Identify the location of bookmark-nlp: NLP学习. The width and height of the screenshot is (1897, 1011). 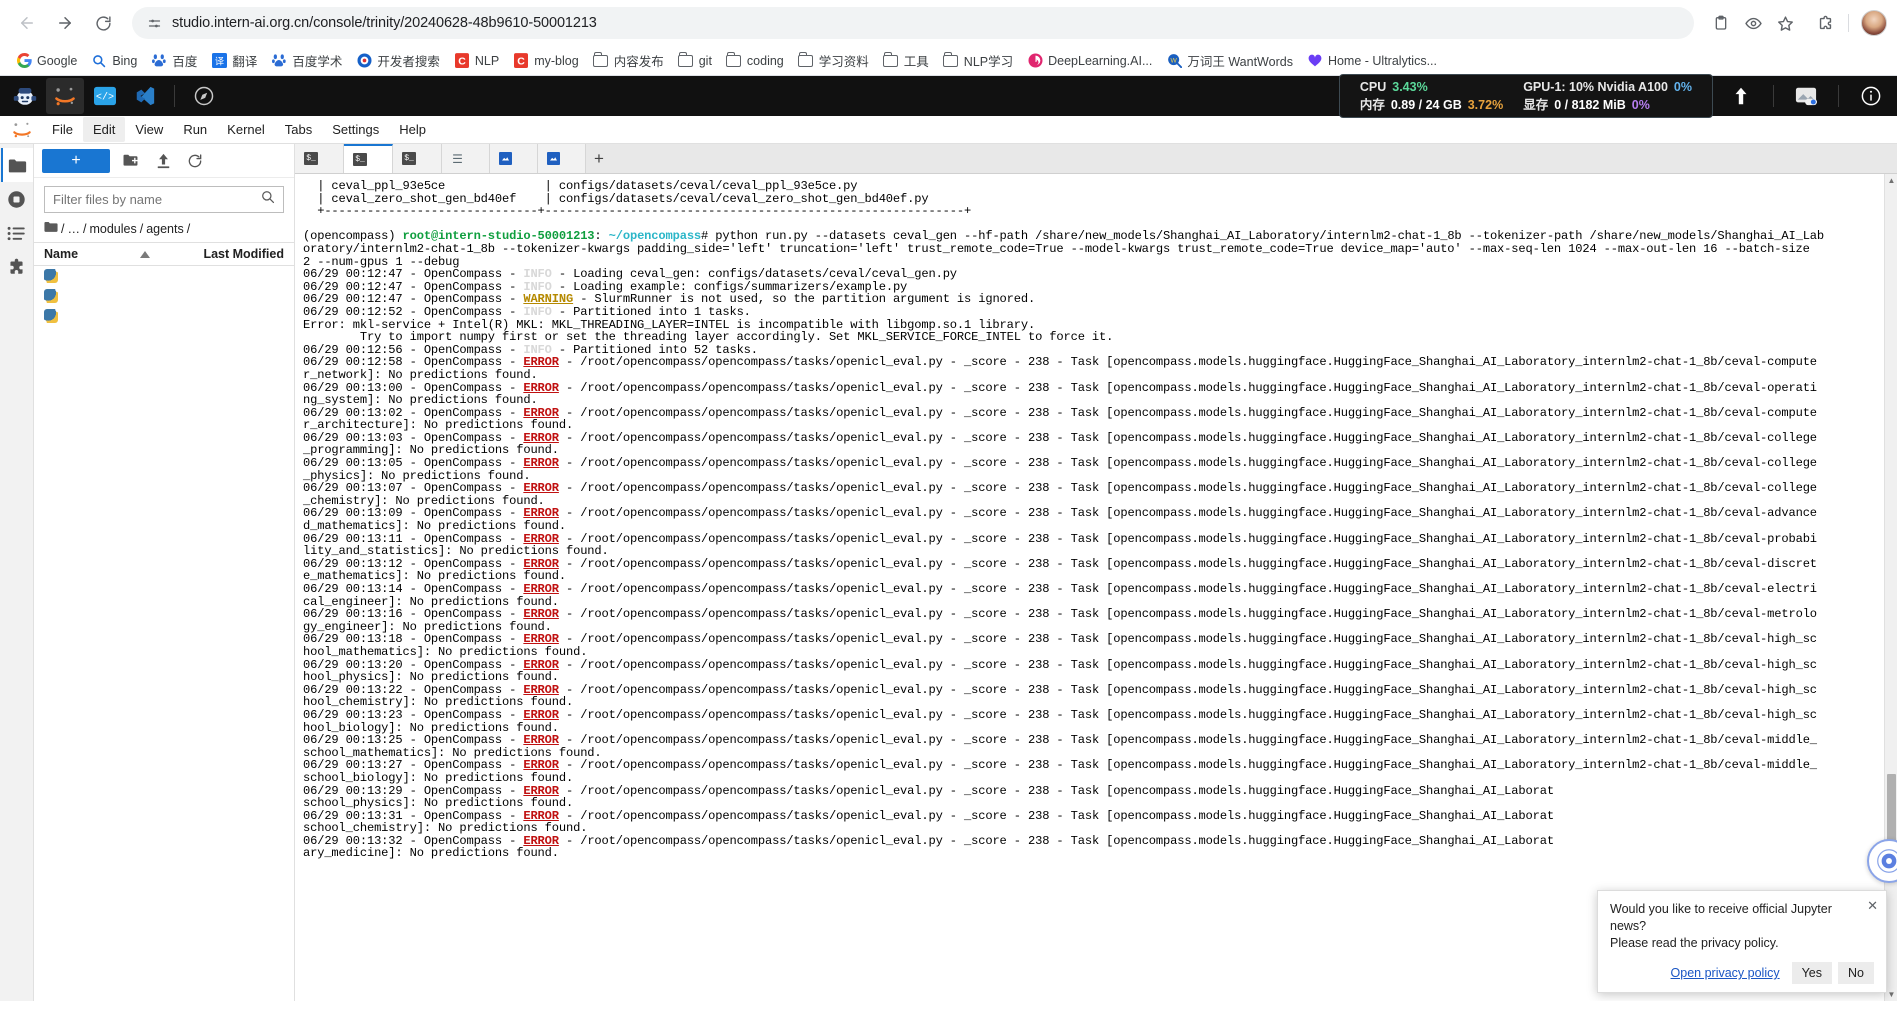
(978, 60).